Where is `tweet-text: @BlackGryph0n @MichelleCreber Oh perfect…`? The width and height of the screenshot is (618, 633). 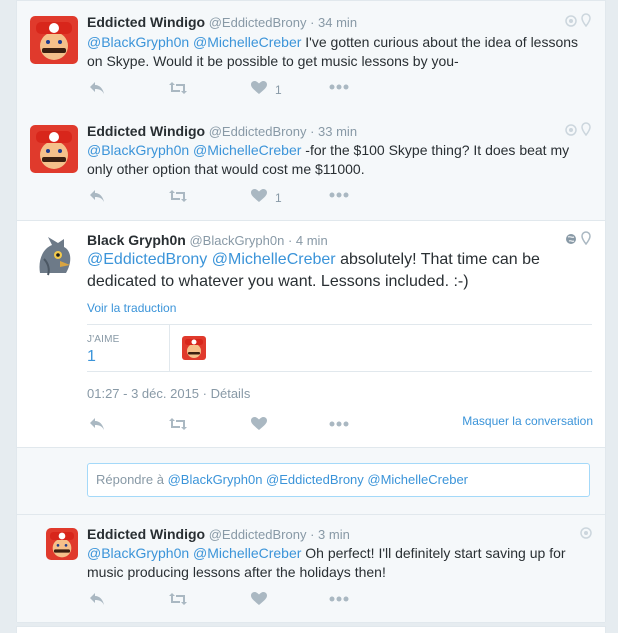 tweet-text: @BlackGryph0n @MichelleCreber Oh perfect… is located at coordinates (339, 563).